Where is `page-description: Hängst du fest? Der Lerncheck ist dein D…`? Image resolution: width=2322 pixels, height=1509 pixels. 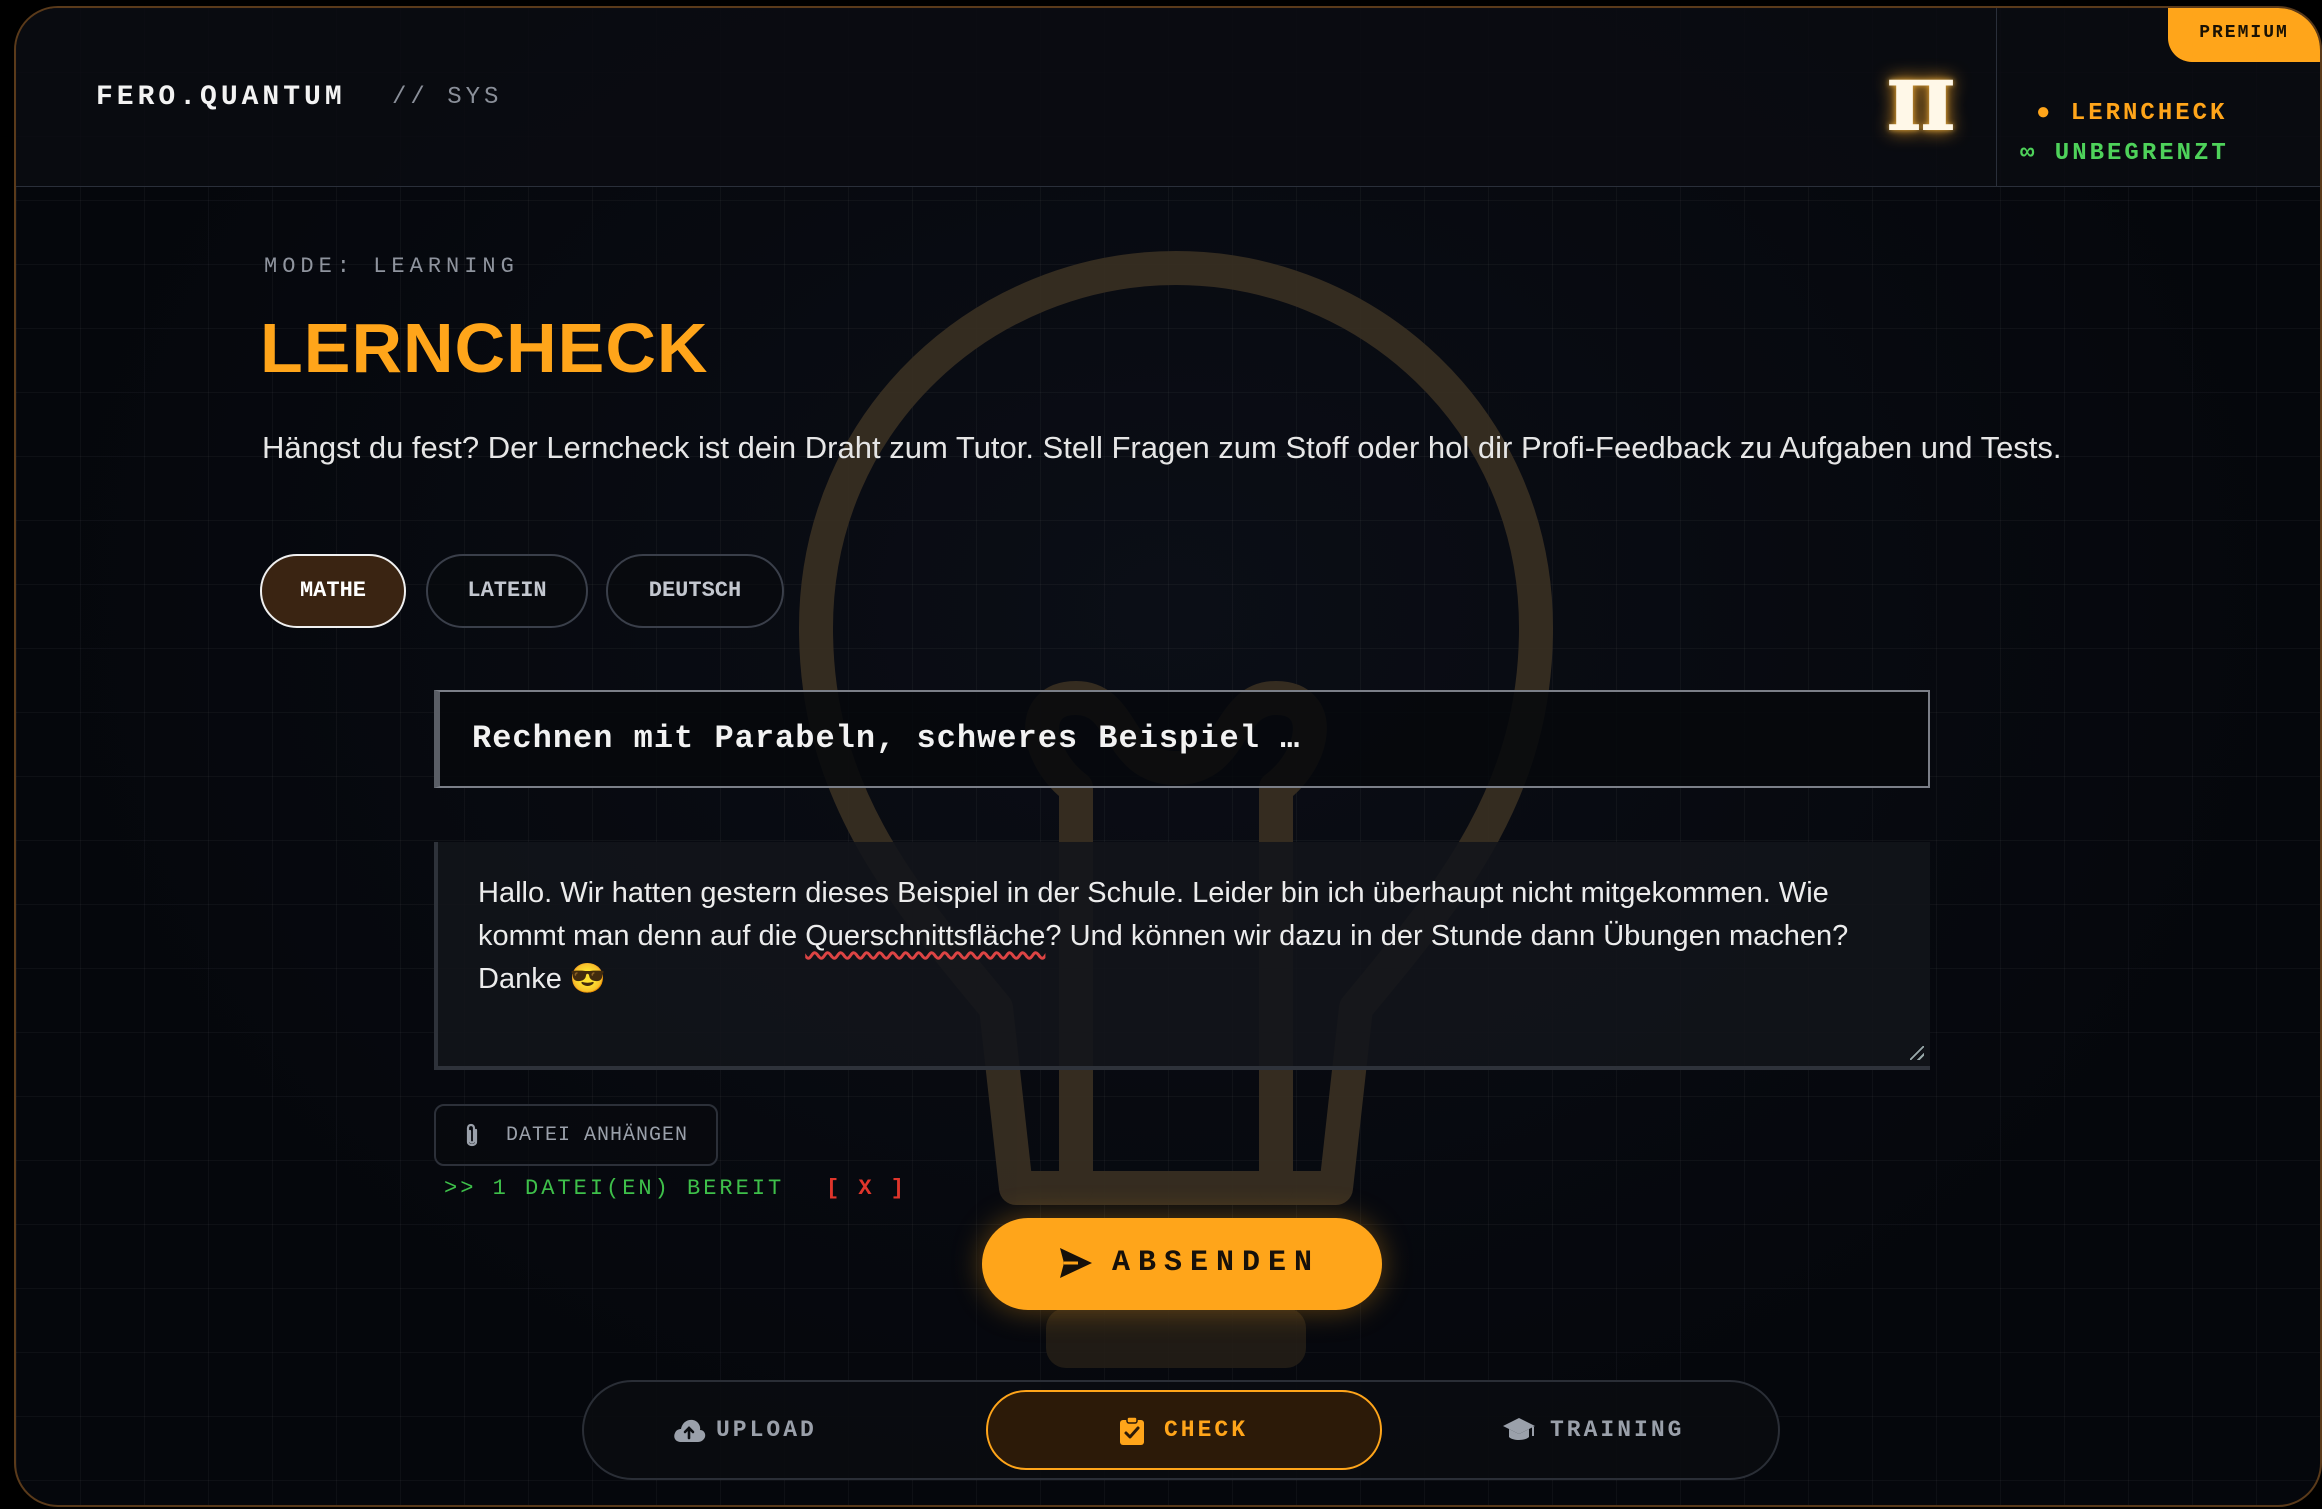 page-description: Hängst du fest? Der Lerncheck ist dein D… is located at coordinates (1162, 447).